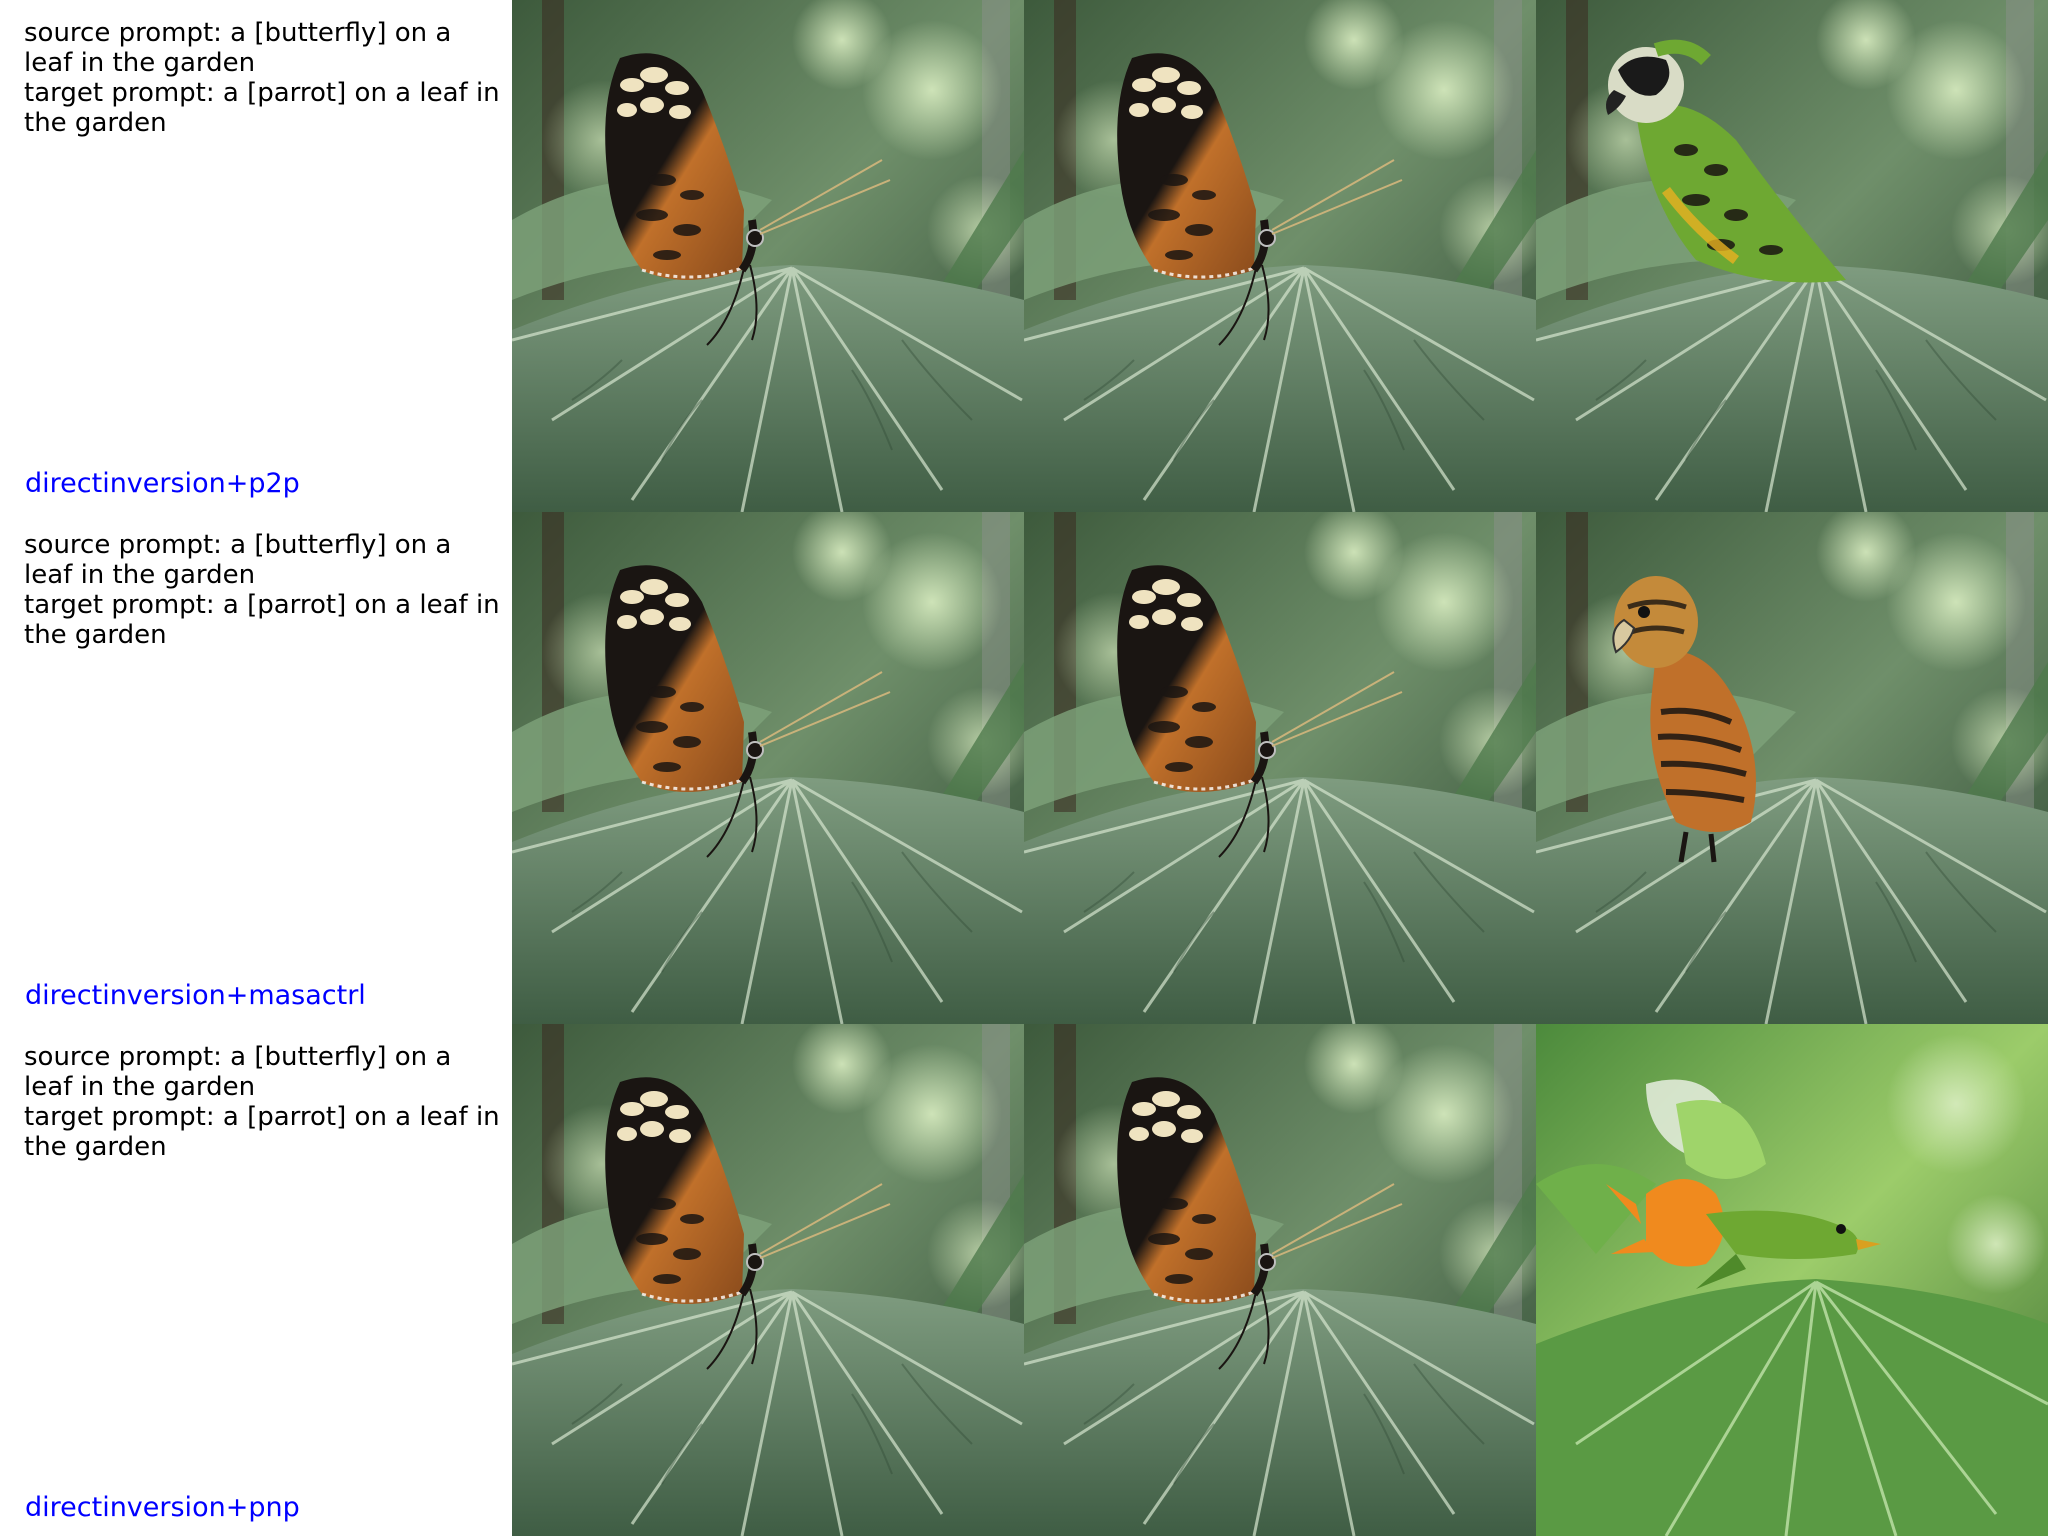 Image resolution: width=2048 pixels, height=1536 pixels. I want to click on parrot-orange-striped-edit, so click(1792, 768).